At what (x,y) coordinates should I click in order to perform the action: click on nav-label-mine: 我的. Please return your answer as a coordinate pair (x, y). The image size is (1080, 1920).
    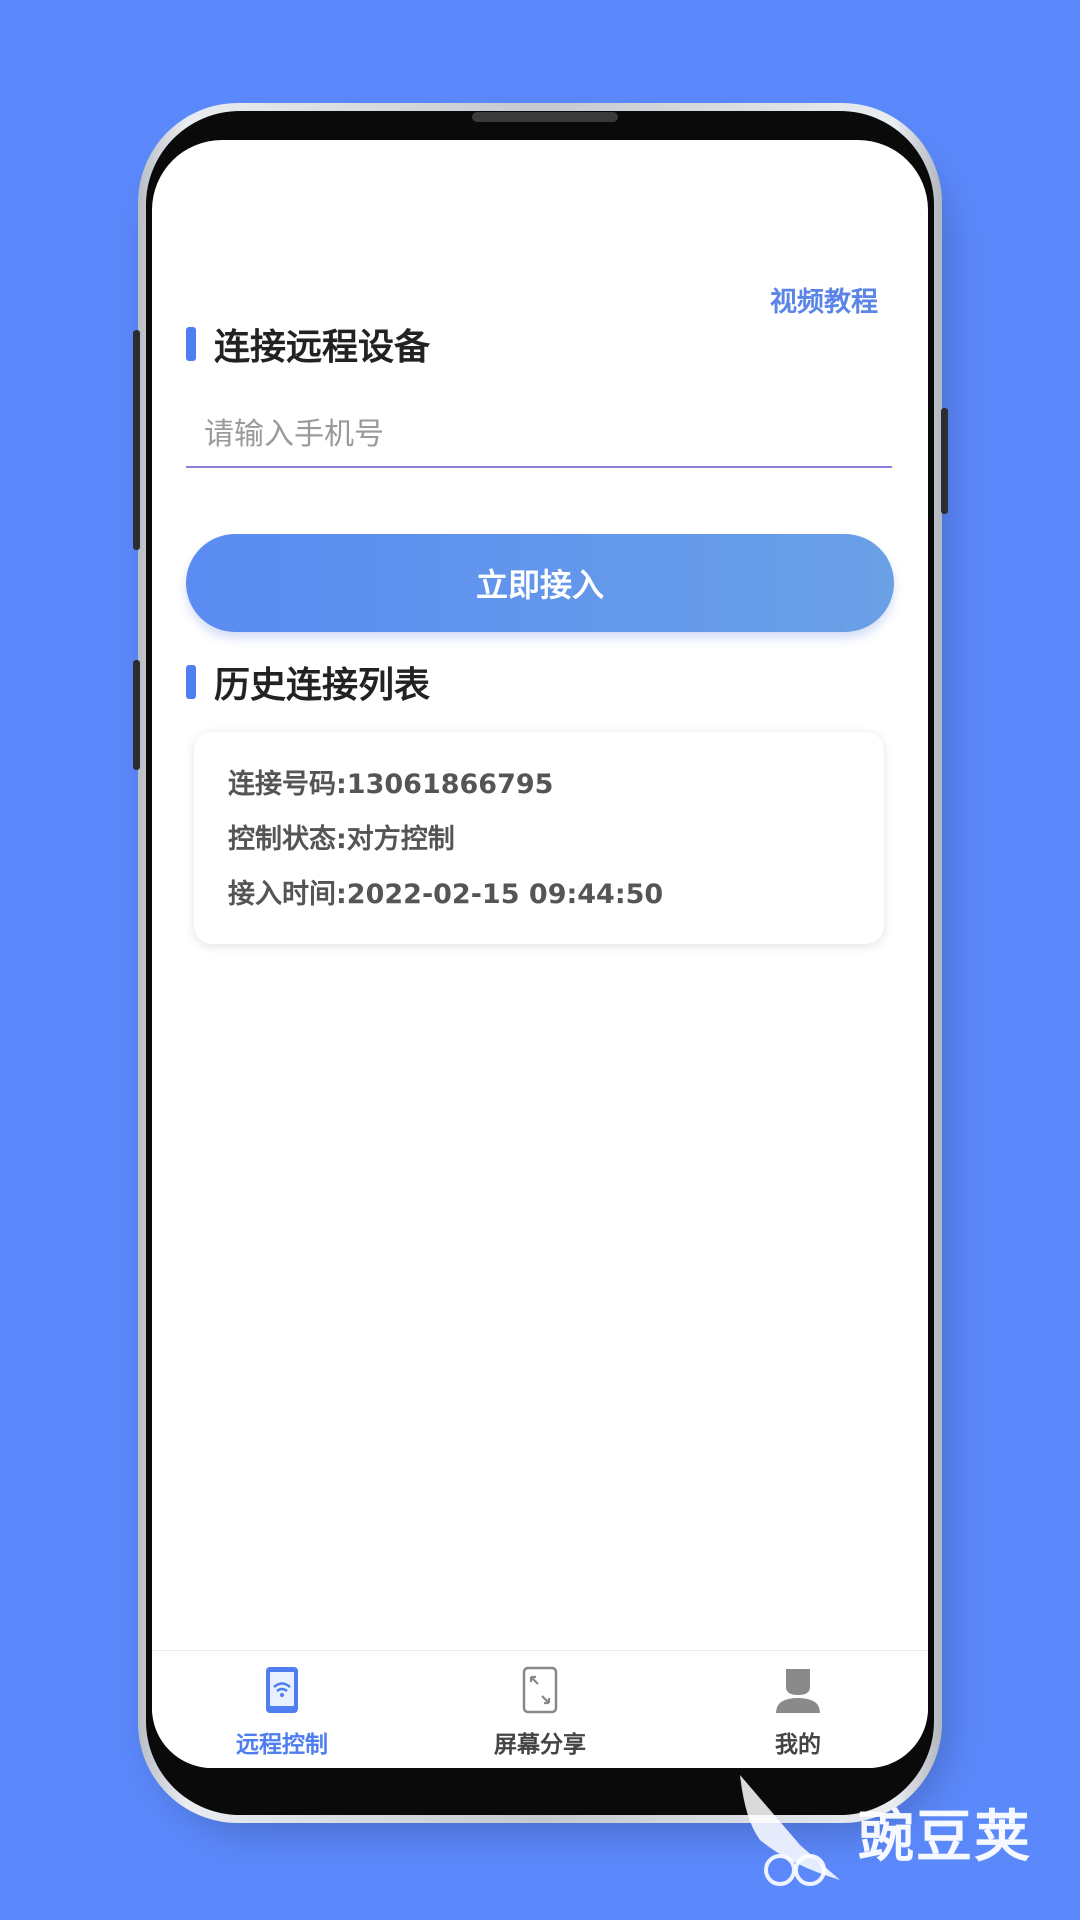
    Looking at the image, I should click on (798, 1745).